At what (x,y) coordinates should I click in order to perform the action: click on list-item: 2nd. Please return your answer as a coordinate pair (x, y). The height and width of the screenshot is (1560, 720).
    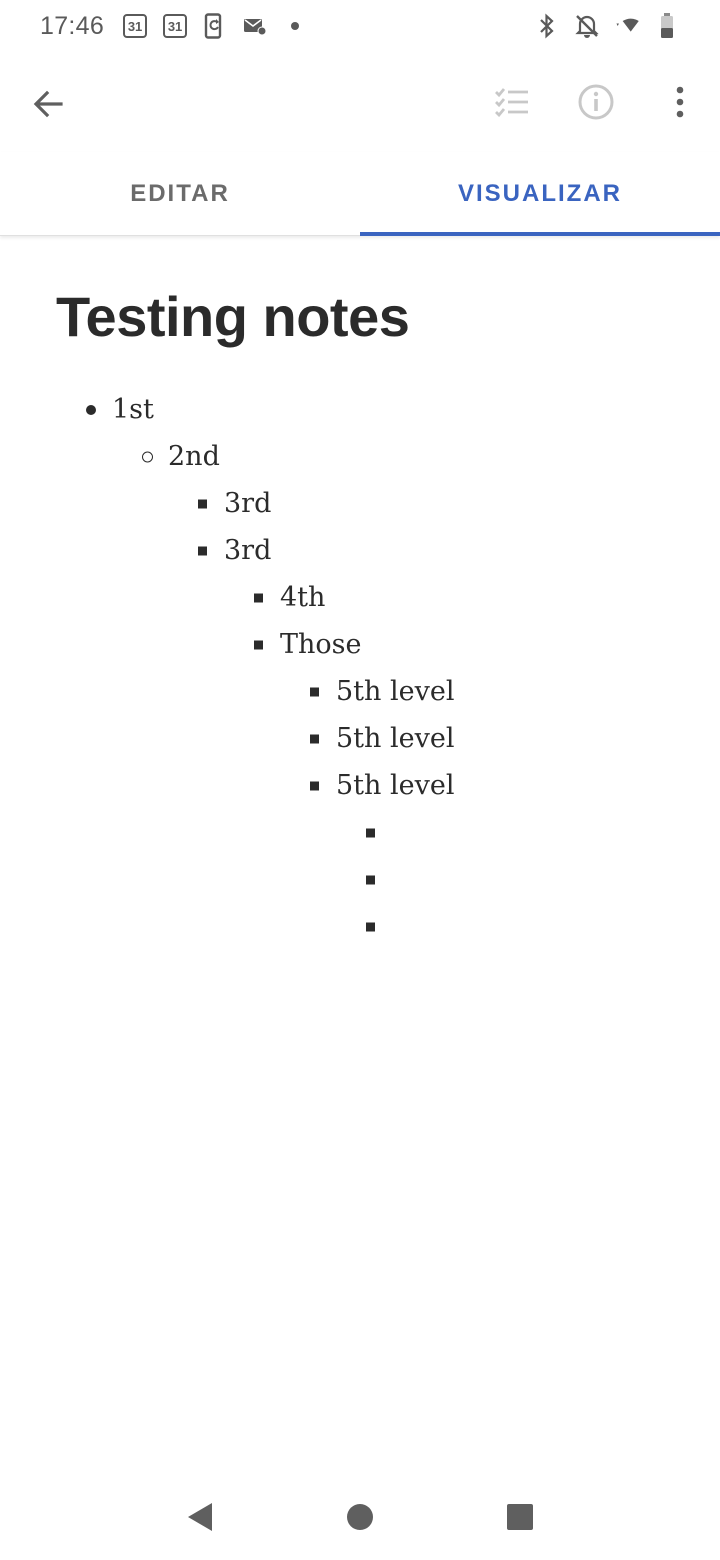
    Looking at the image, I should click on (360, 456).